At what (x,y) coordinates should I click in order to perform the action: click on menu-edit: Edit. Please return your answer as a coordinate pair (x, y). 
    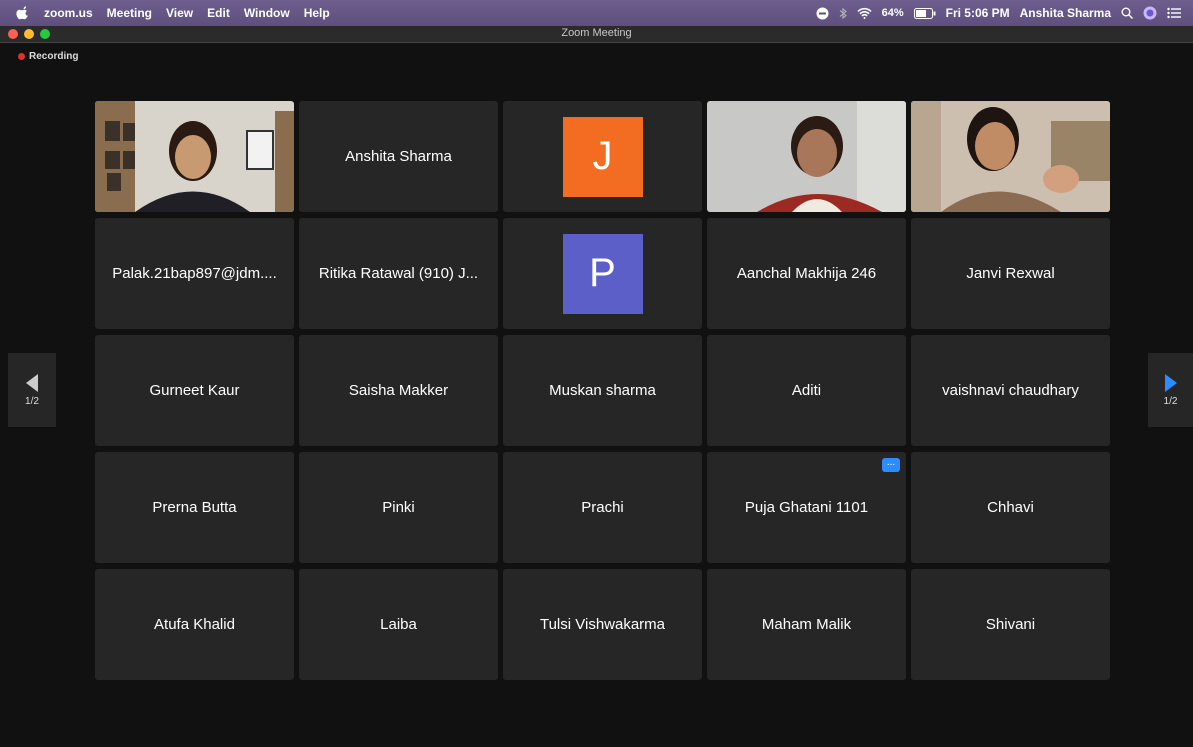
    Looking at the image, I should click on (218, 13).